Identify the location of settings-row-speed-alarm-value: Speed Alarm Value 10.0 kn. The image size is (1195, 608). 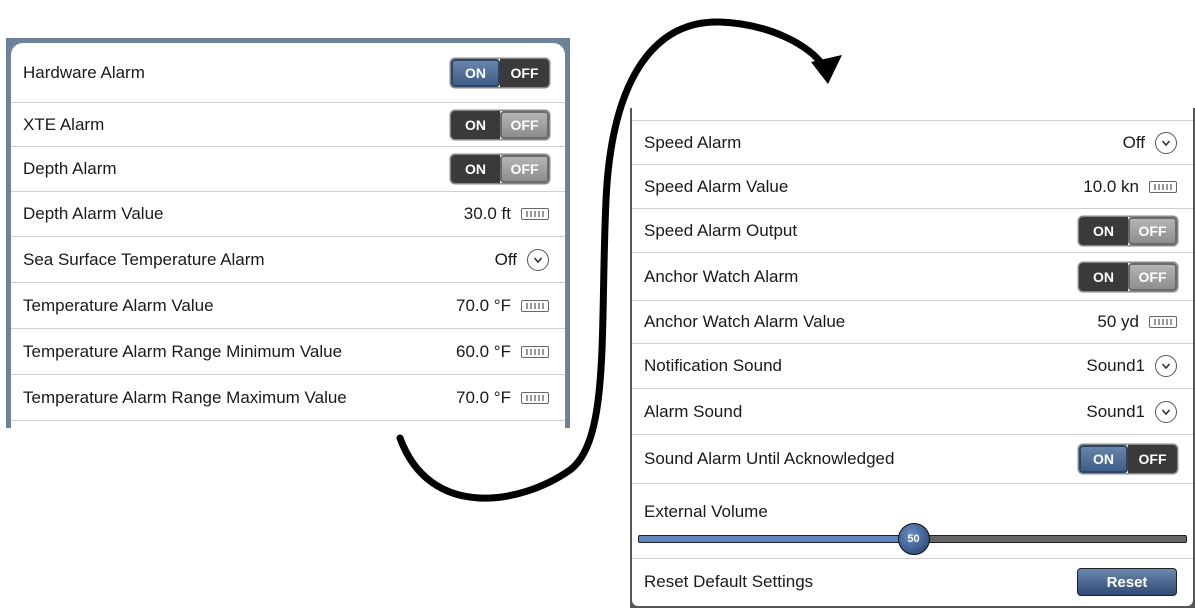
(912, 187).